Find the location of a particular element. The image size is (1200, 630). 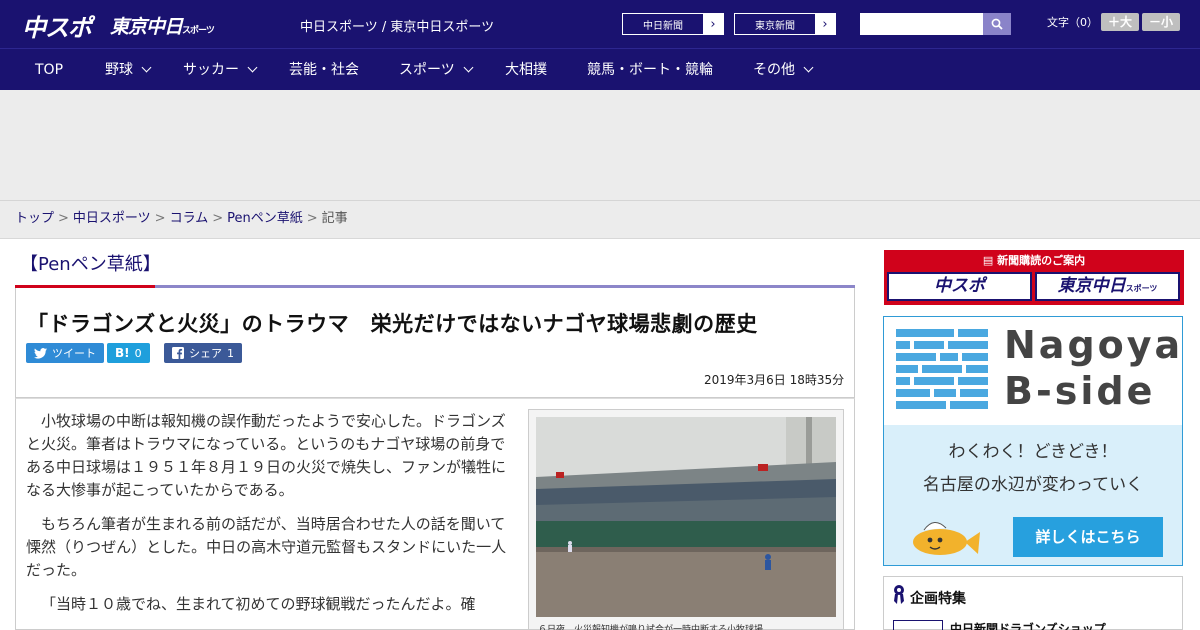

tokyo-shimbun-button: 東京新聞 › is located at coordinates (785, 24).